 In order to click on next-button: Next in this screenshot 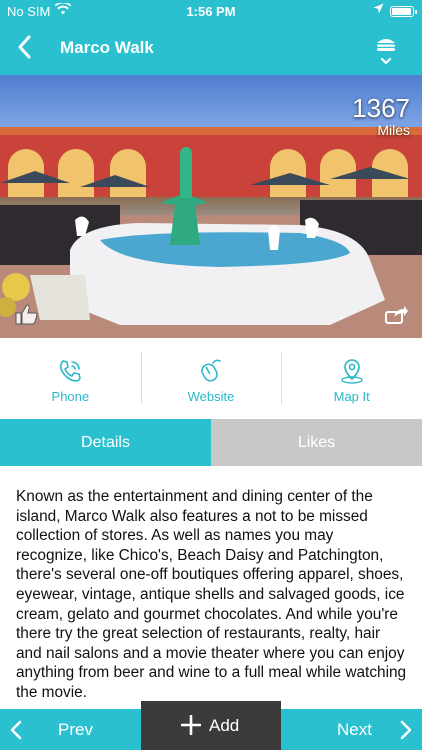, I will do `click(357, 729)`.